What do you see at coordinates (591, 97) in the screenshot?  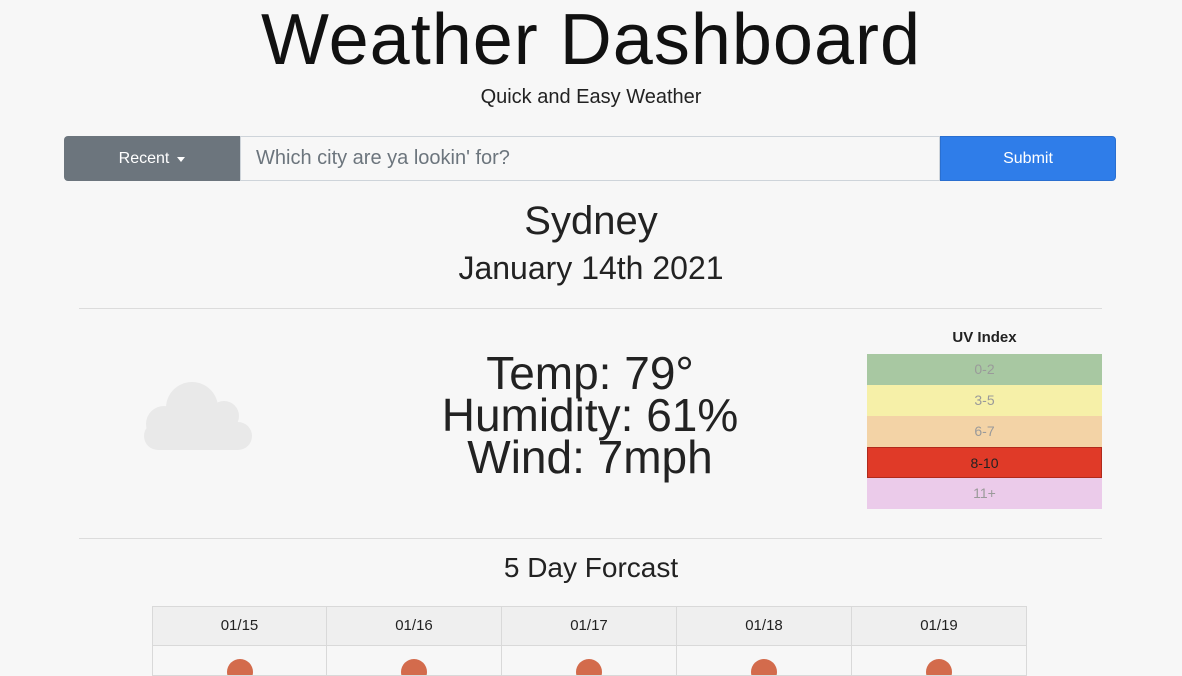 I see `page-subtitle: Quick and Easy Weather` at bounding box center [591, 97].